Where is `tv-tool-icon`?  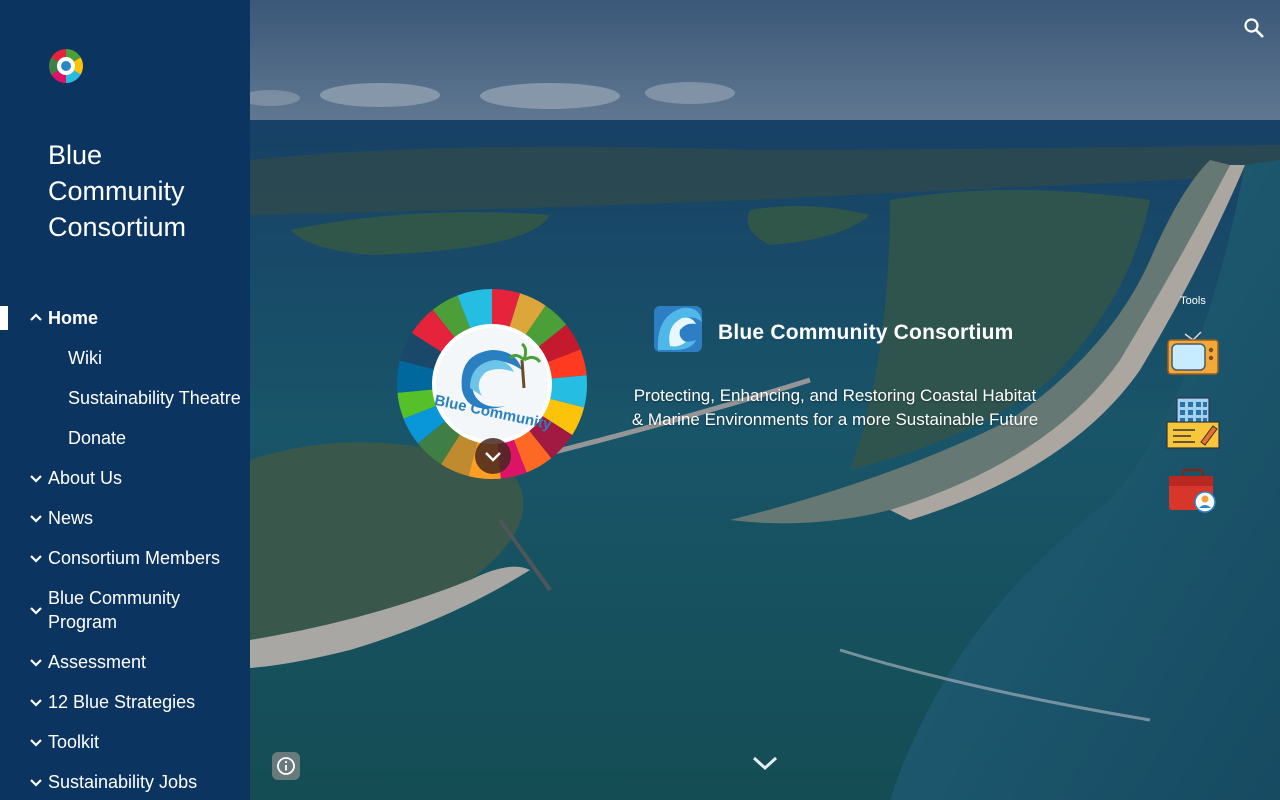
tv-tool-icon is located at coordinates (1193, 351).